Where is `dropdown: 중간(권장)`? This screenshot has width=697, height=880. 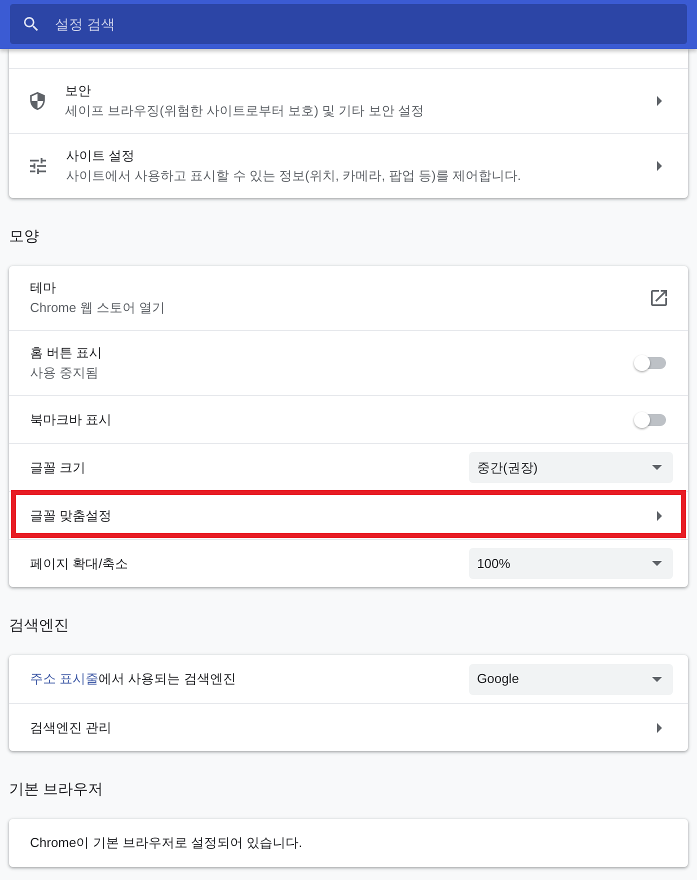 dropdown: 중간(권장) is located at coordinates (571, 467).